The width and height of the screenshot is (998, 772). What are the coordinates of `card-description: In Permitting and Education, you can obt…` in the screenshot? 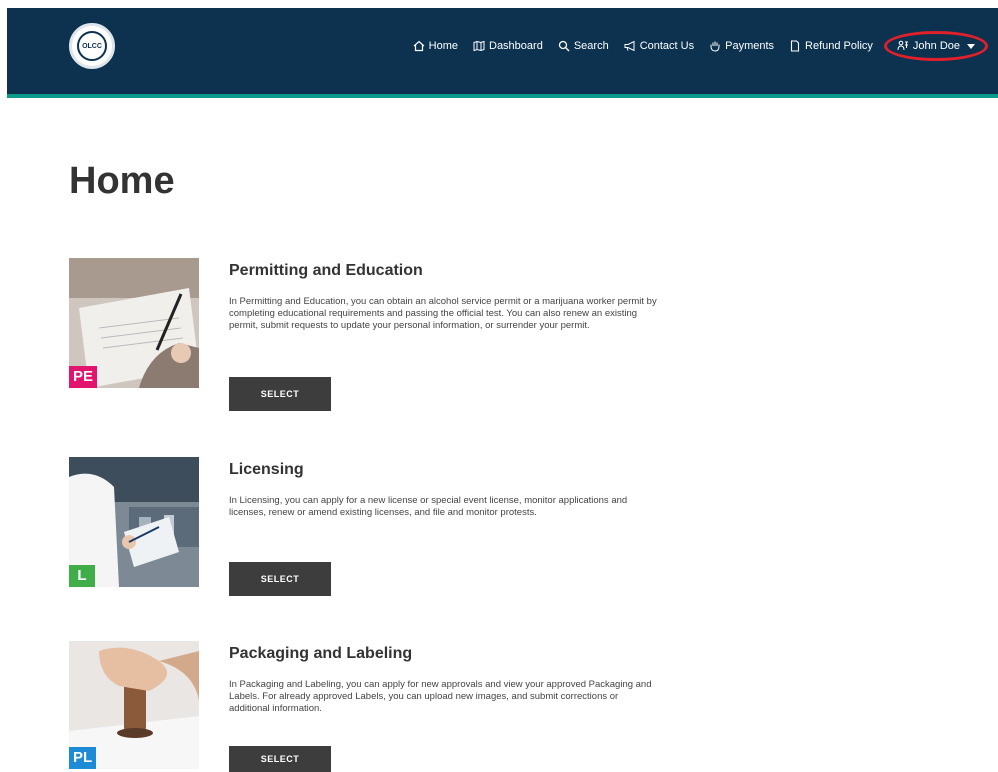 It's located at (443, 313).